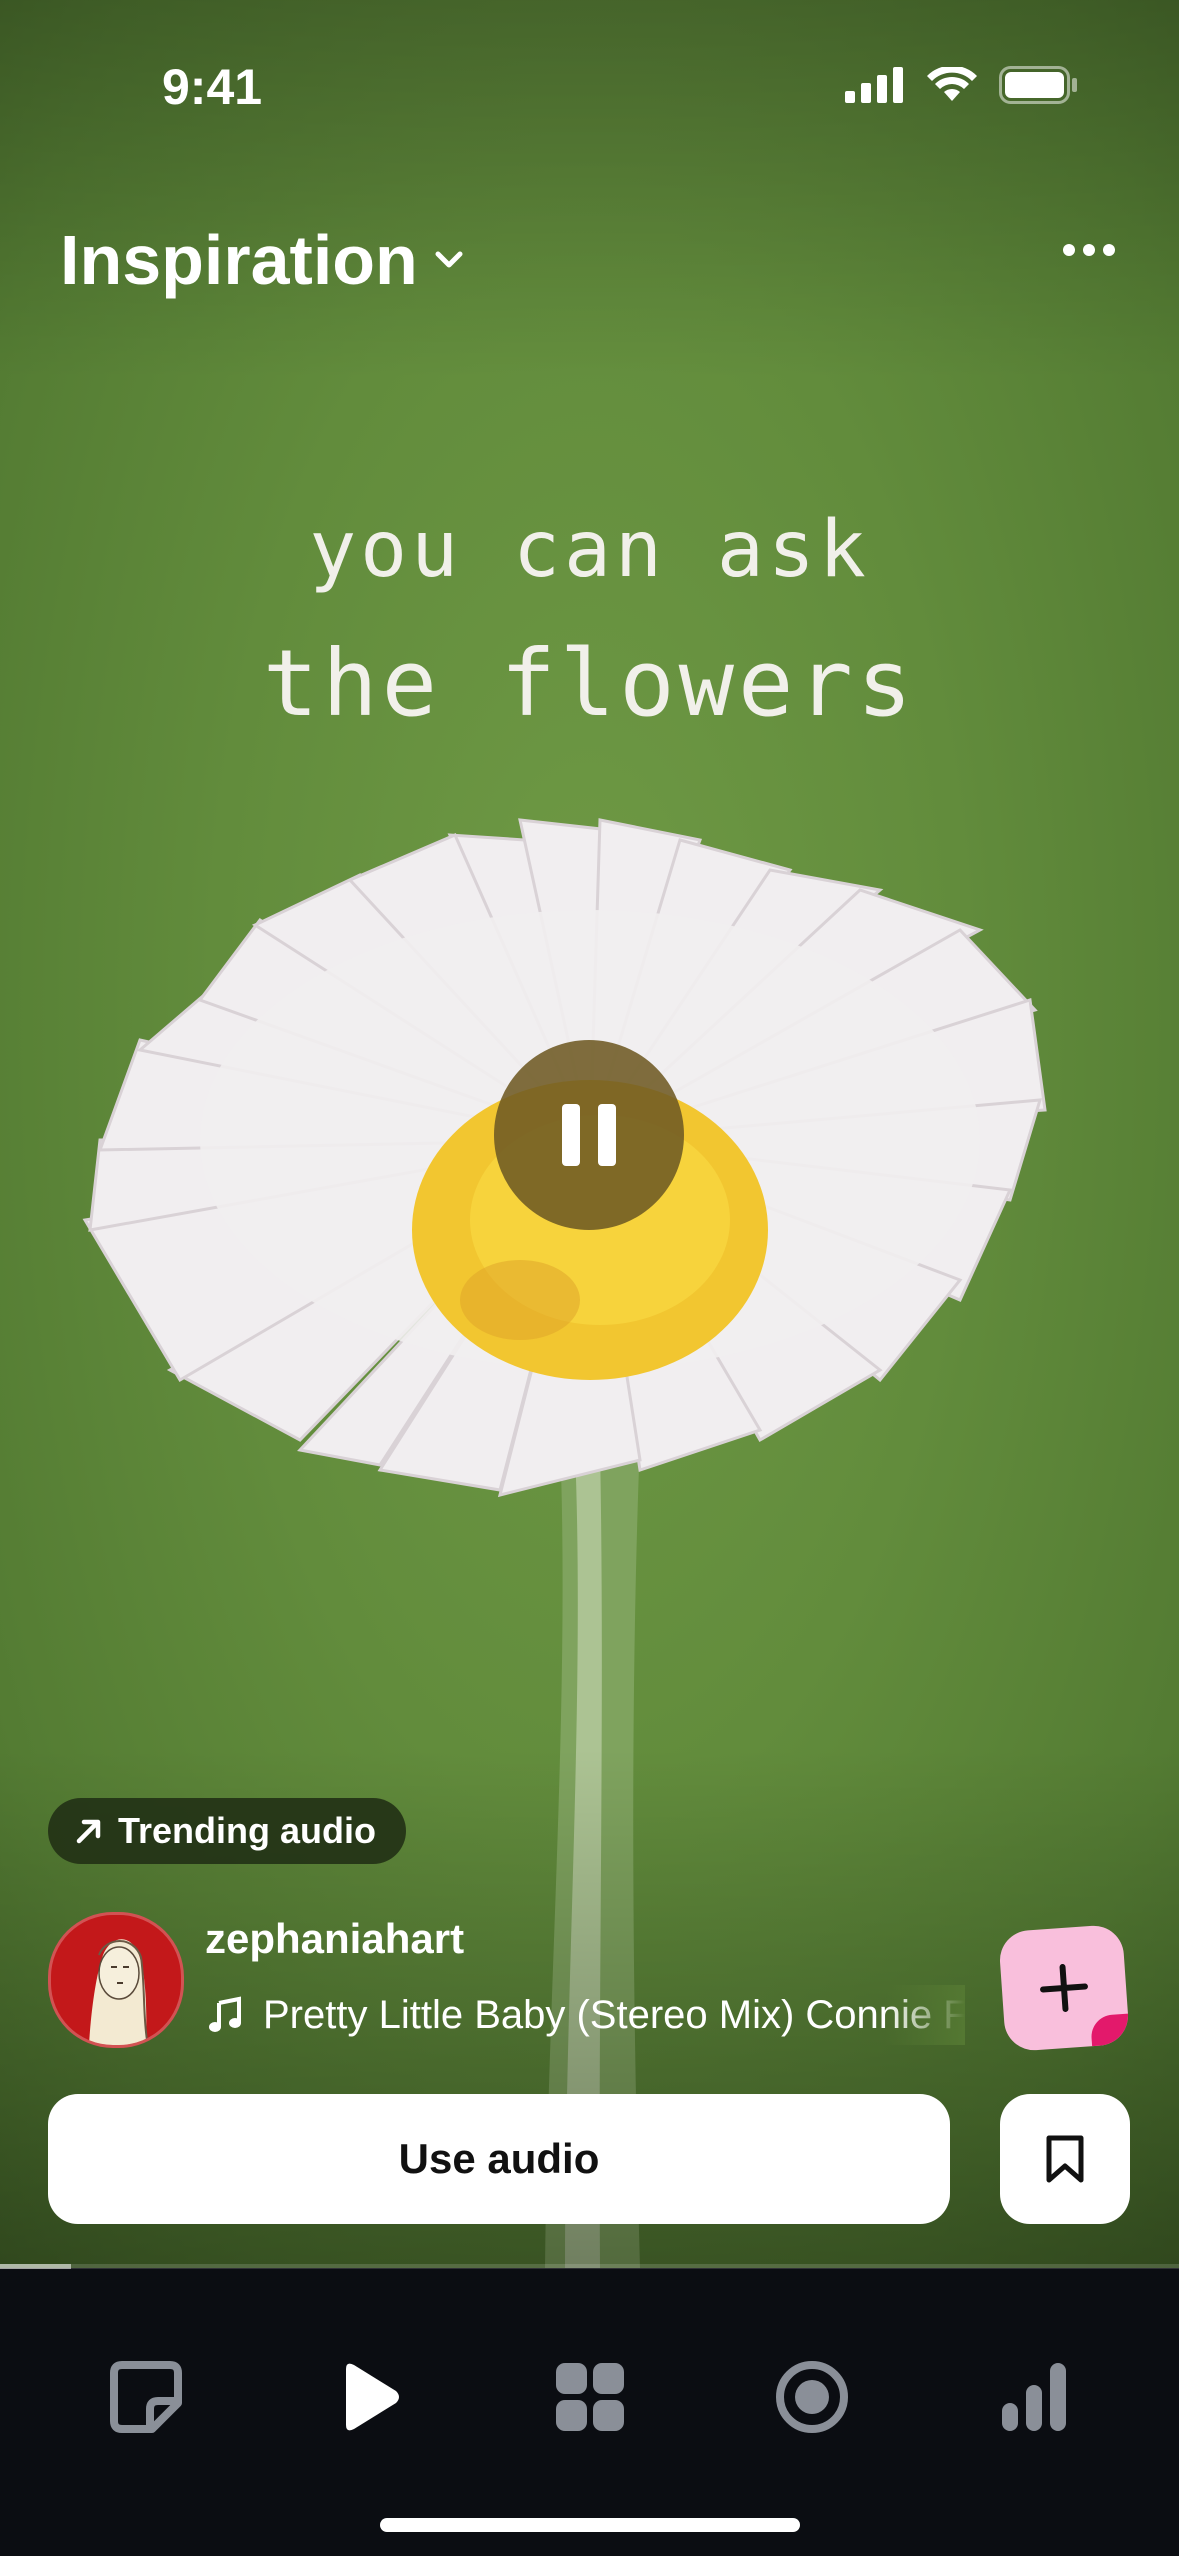 The height and width of the screenshot is (2556, 1179). I want to click on record-icon, so click(812, 2397).